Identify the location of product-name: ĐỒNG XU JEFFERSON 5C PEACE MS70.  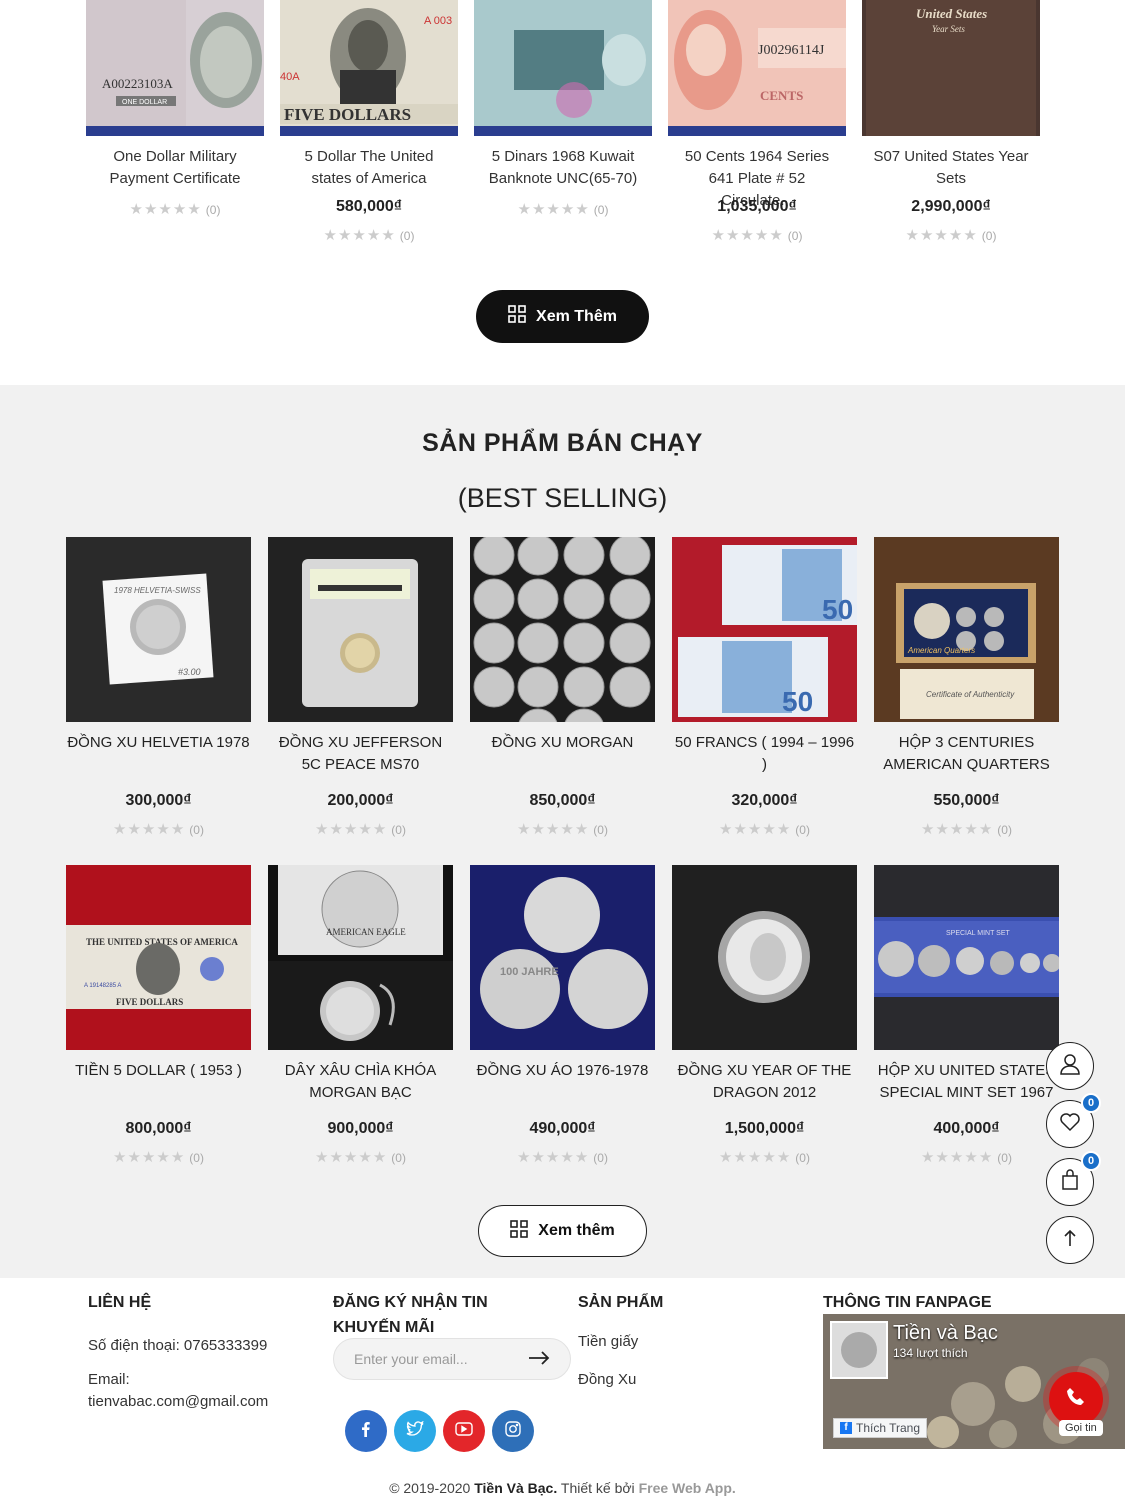
(360, 754).